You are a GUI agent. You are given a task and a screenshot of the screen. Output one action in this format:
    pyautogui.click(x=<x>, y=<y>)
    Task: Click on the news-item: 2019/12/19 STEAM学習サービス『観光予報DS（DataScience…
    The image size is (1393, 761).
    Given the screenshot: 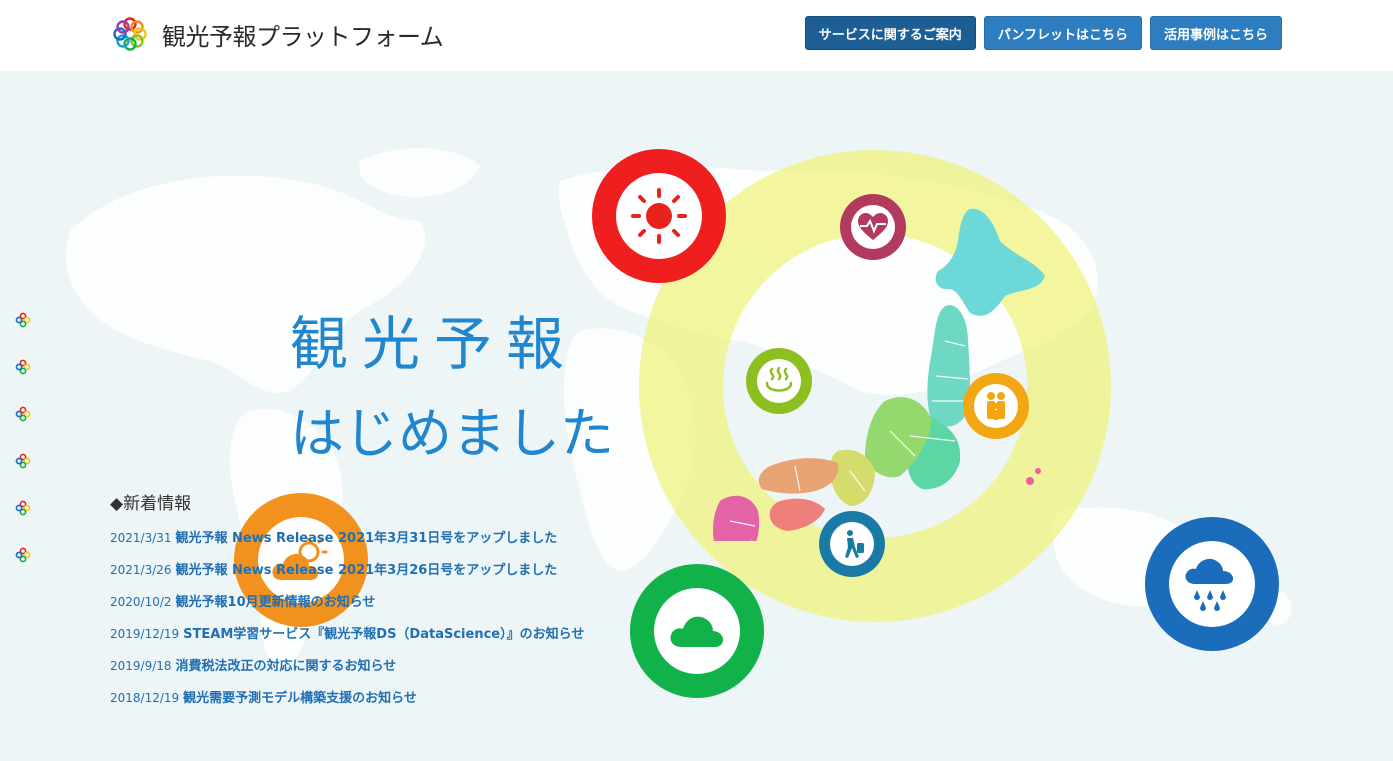 What is the action you would take?
    pyautogui.click(x=390, y=642)
    